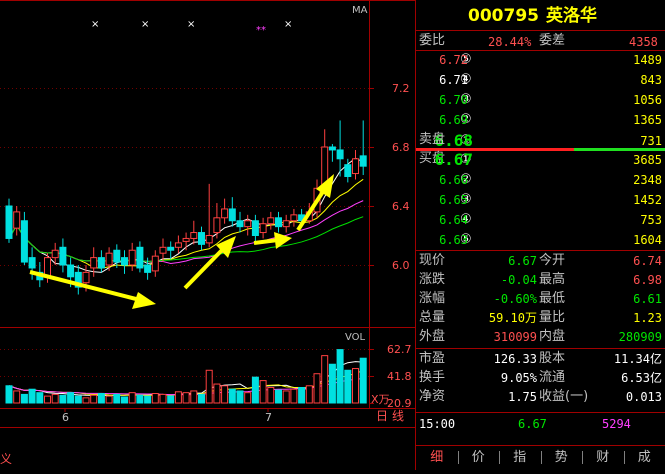 Image resolution: width=665 pixels, height=474 pixels. What do you see at coordinates (437, 424) in the screenshot?
I see `tick-time: 15:00` at bounding box center [437, 424].